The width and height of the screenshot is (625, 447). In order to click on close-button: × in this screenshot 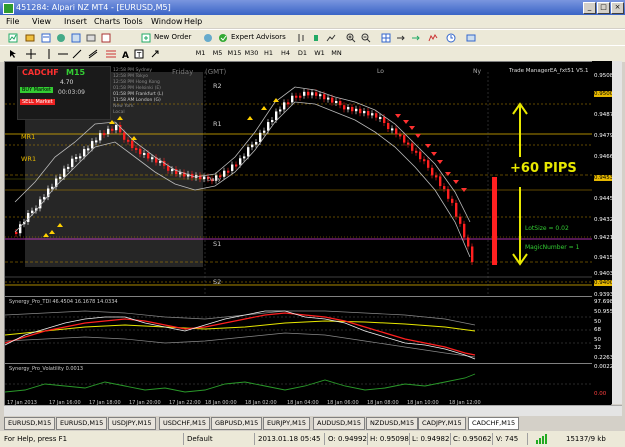, I will do `click(617, 8)`.